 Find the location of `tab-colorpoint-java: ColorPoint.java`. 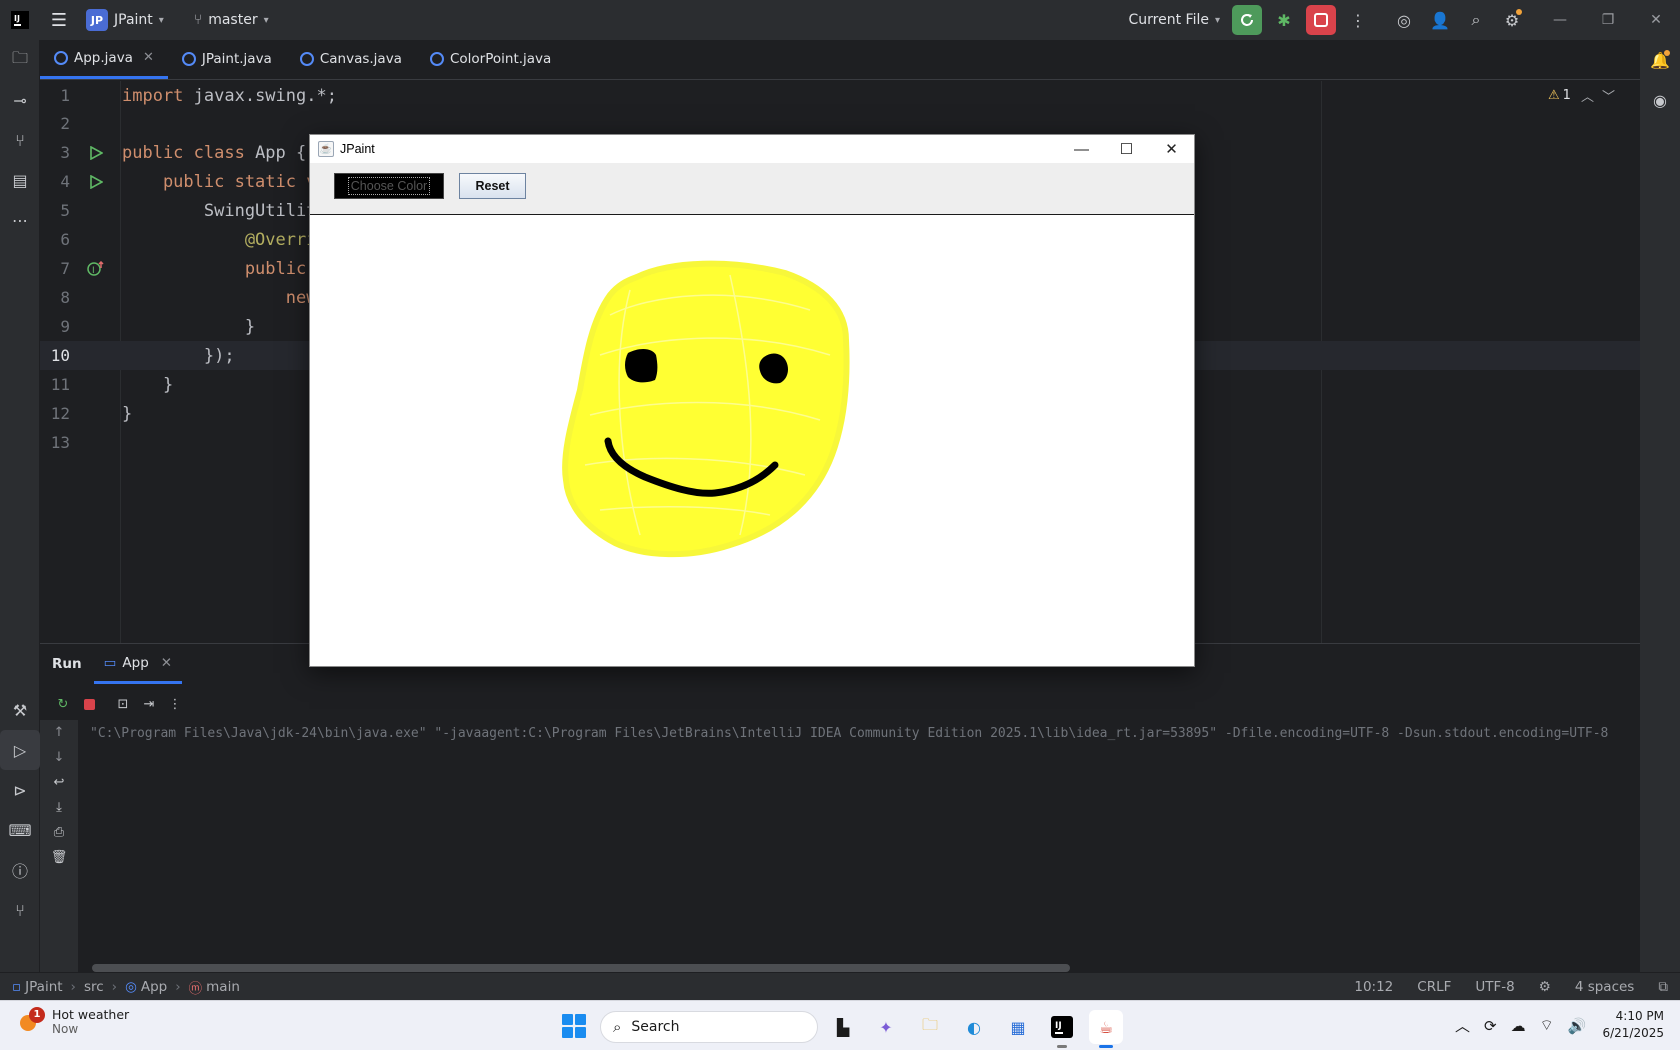

tab-colorpoint-java: ColorPoint.java is located at coordinates (490, 59).